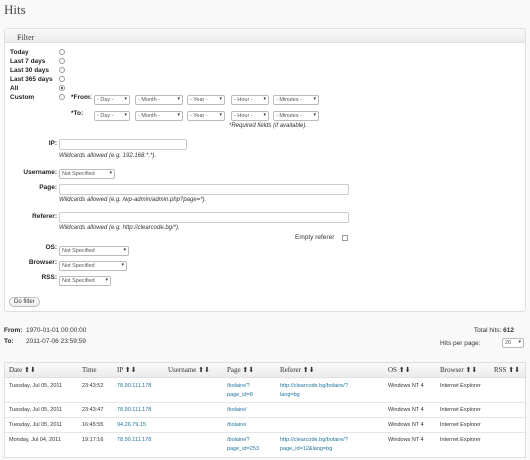 This screenshot has height=460, width=530. What do you see at coordinates (24, 302) in the screenshot?
I see `do-filter-button: Do filter` at bounding box center [24, 302].